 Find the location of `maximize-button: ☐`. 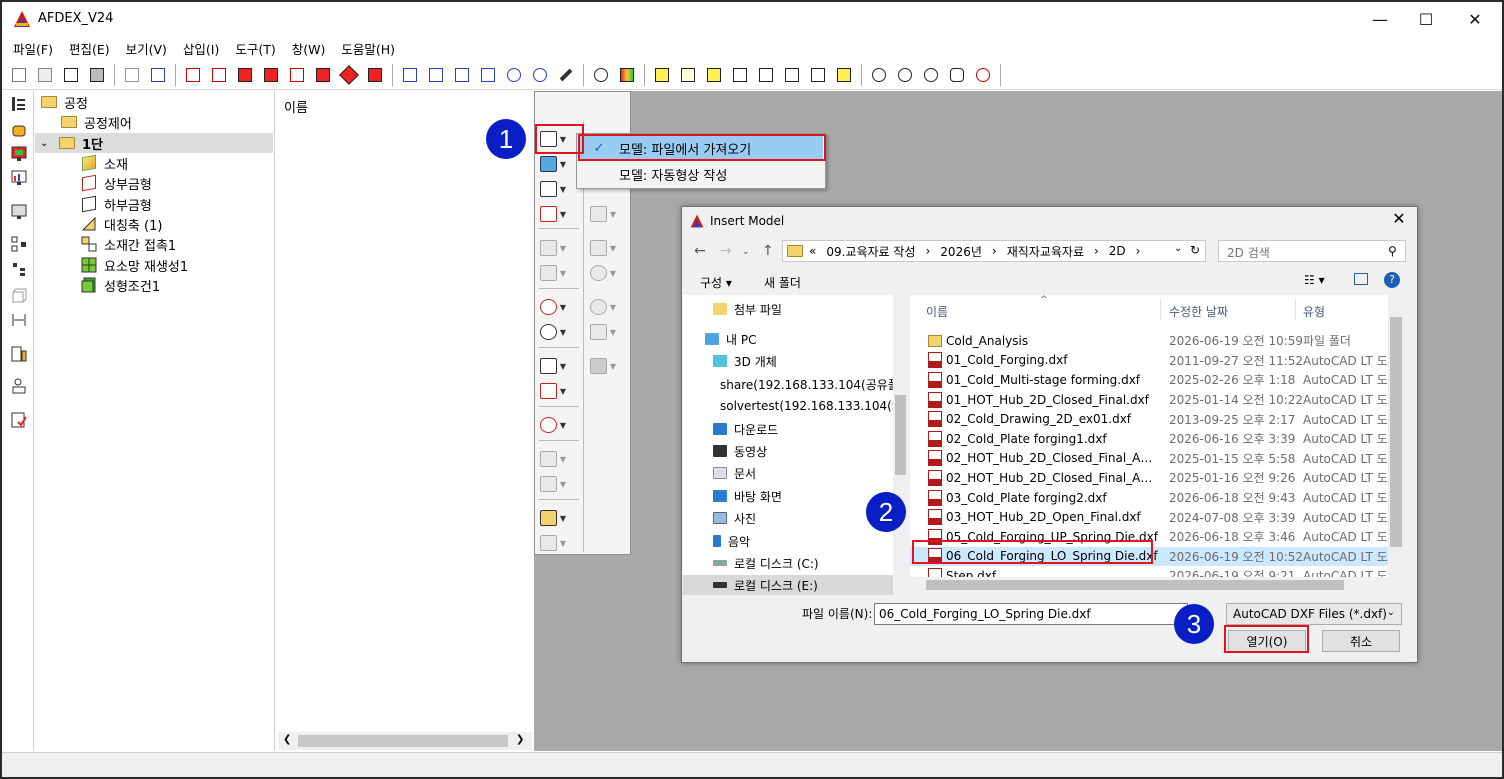

maximize-button: ☐ is located at coordinates (1426, 19).